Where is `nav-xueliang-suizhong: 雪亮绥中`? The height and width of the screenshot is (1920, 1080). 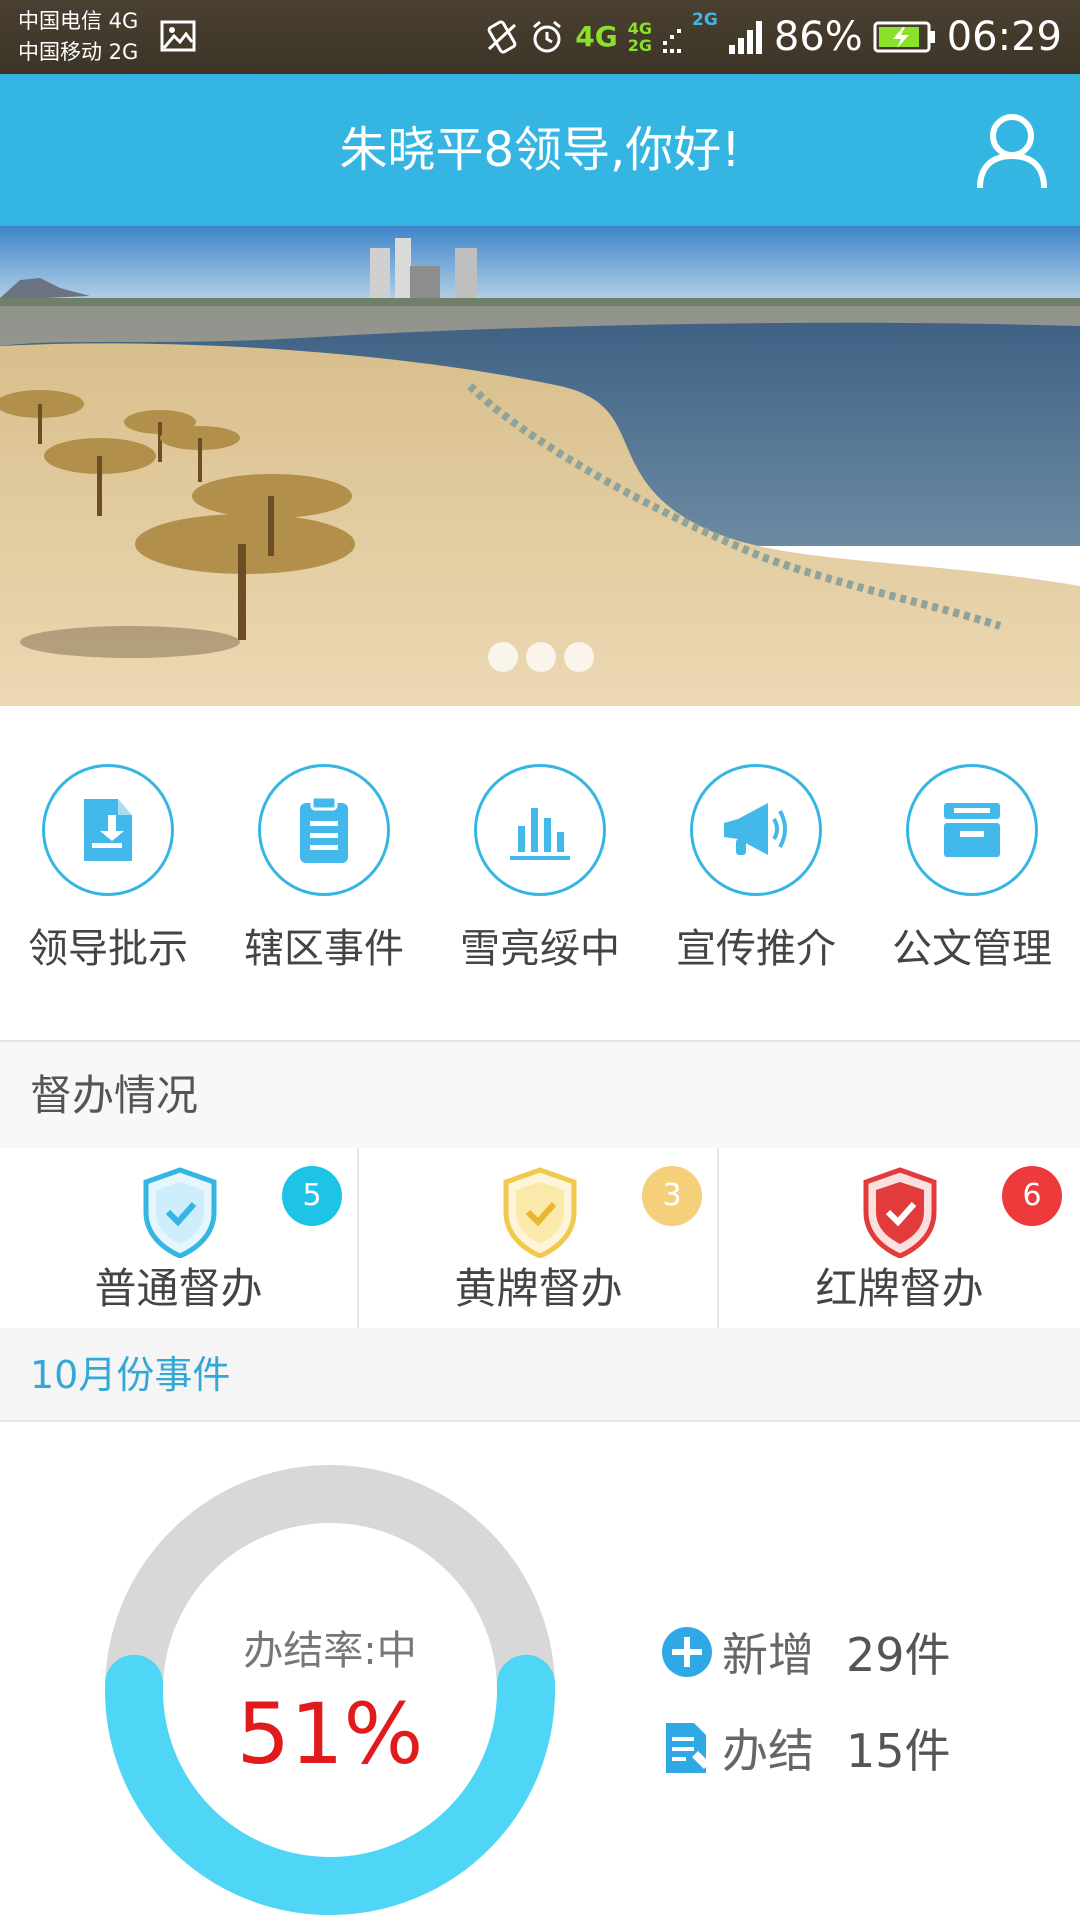
nav-xueliang-suizhong: 雪亮绥中 is located at coordinates (540, 870).